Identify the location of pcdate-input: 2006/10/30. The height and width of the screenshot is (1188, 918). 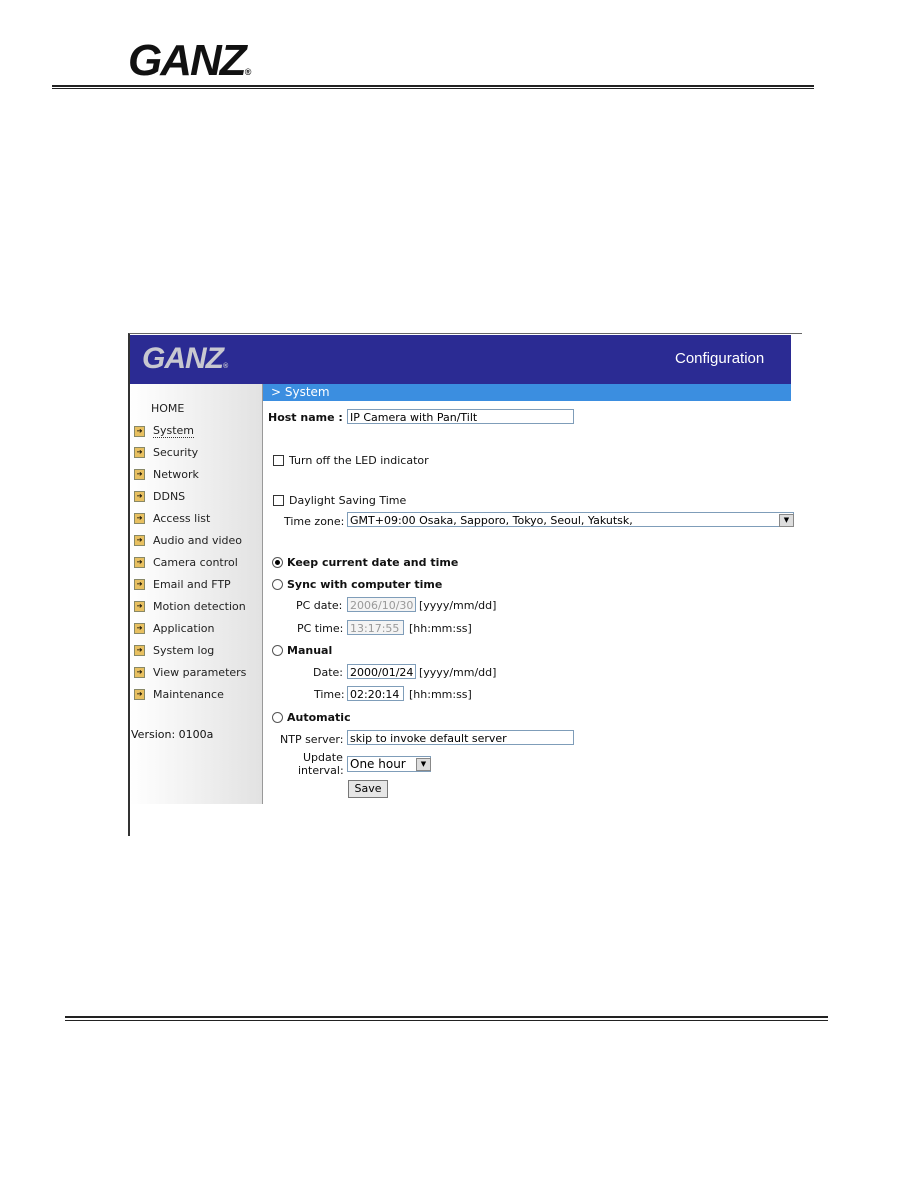
(381, 604).